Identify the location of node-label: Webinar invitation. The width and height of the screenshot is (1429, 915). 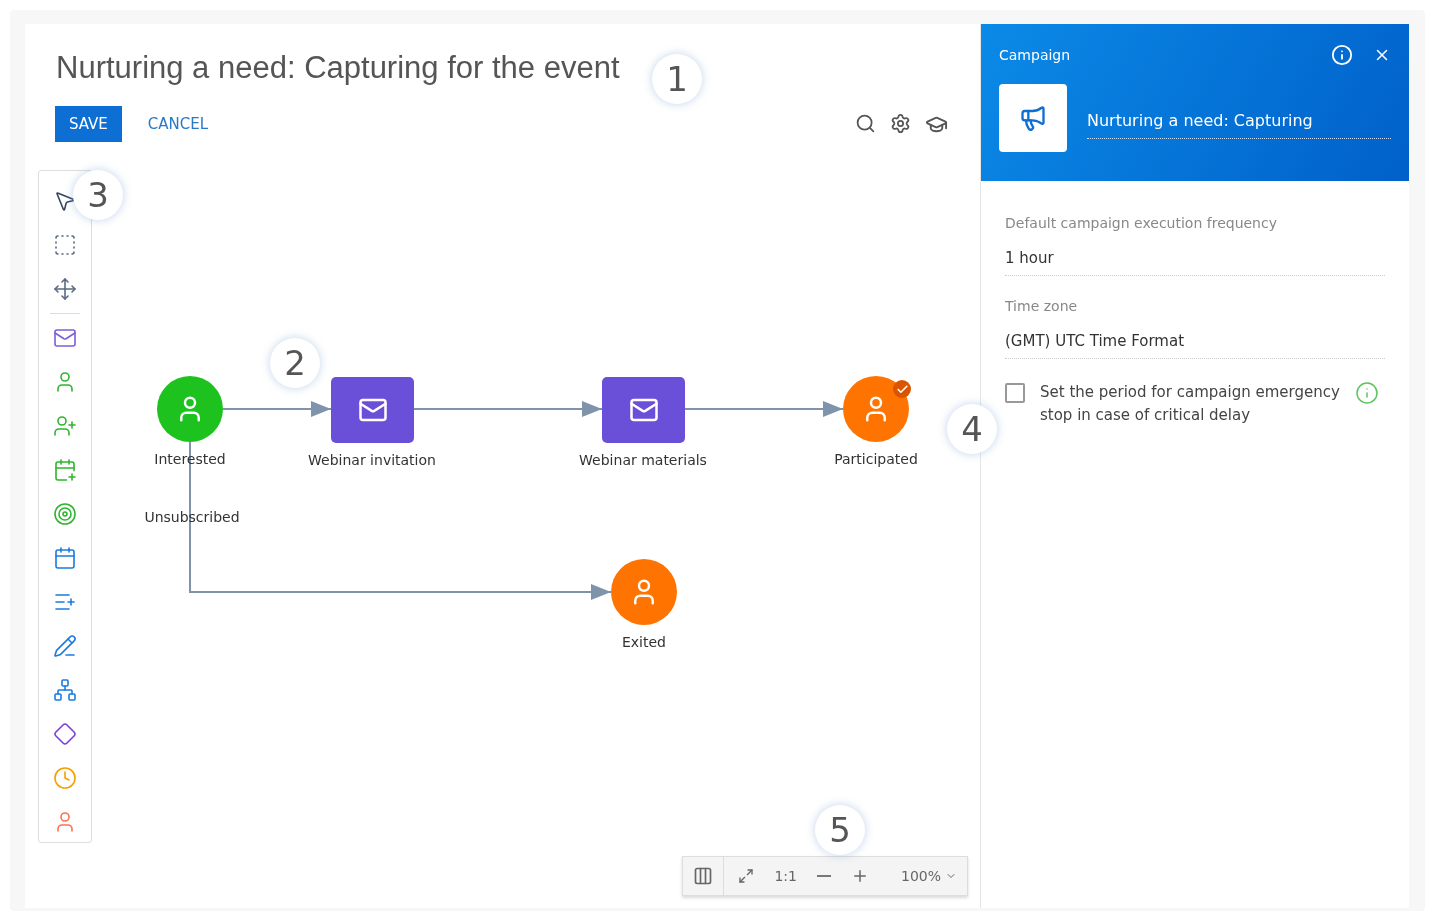
(372, 460).